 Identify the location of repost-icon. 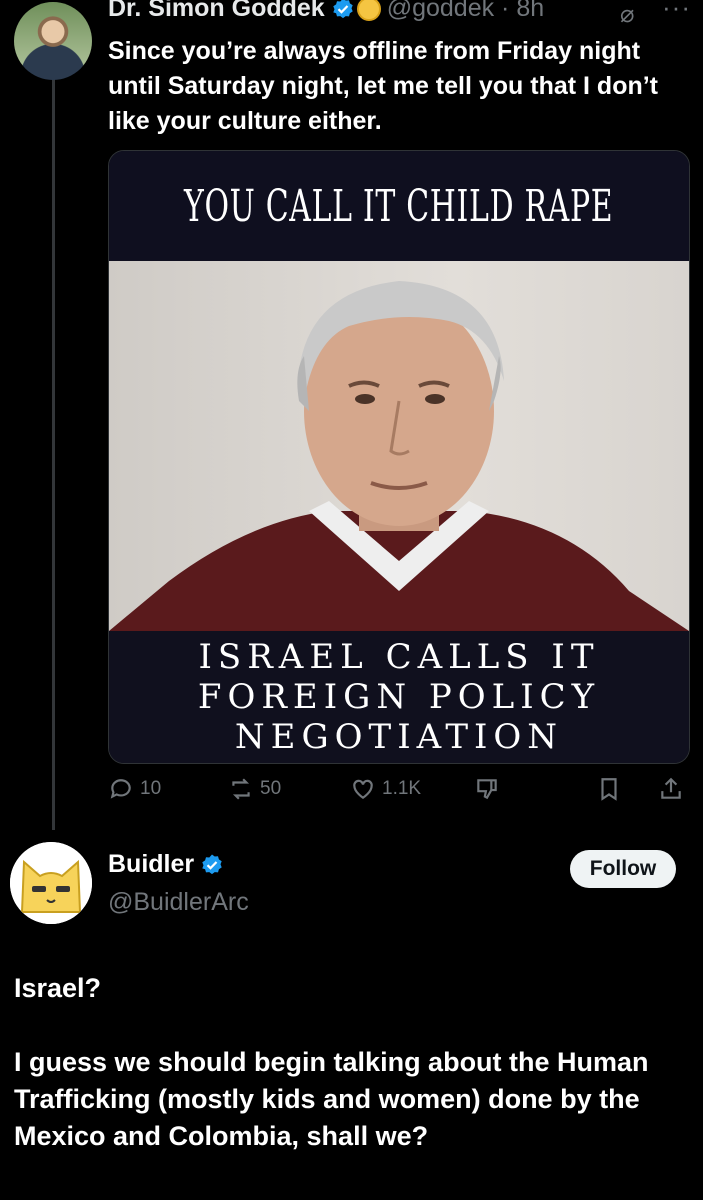
(241, 789).